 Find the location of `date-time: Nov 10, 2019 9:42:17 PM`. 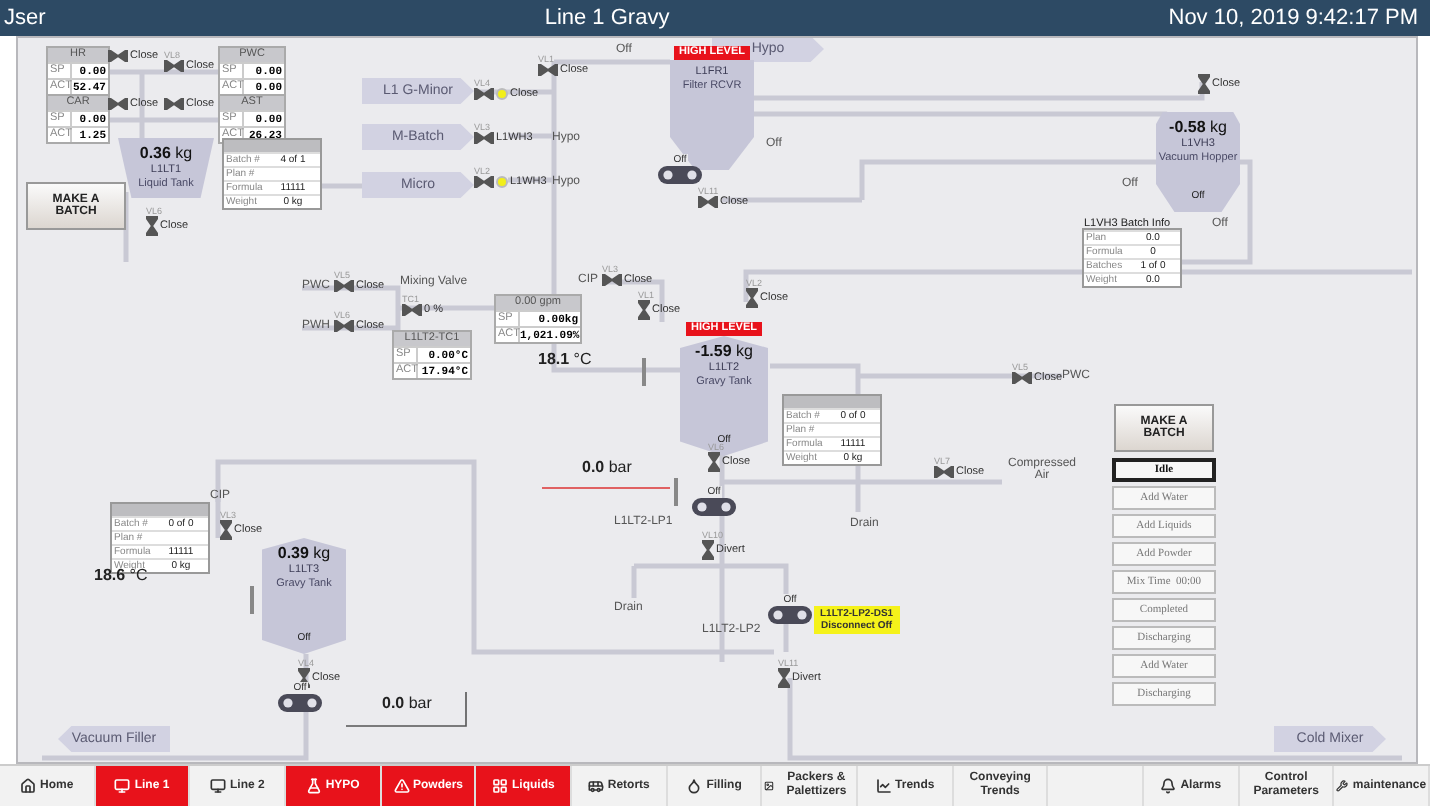

date-time: Nov 10, 2019 9:42:17 PM is located at coordinates (1293, 18).